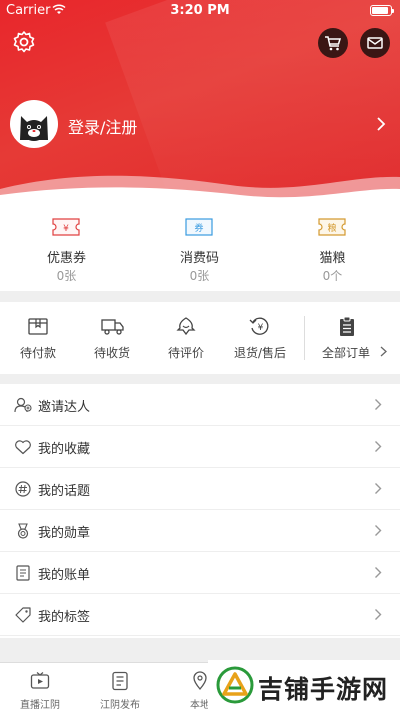 The width and height of the screenshot is (400, 710). Describe the element at coordinates (186, 326) in the screenshot. I see `review-icon` at that location.